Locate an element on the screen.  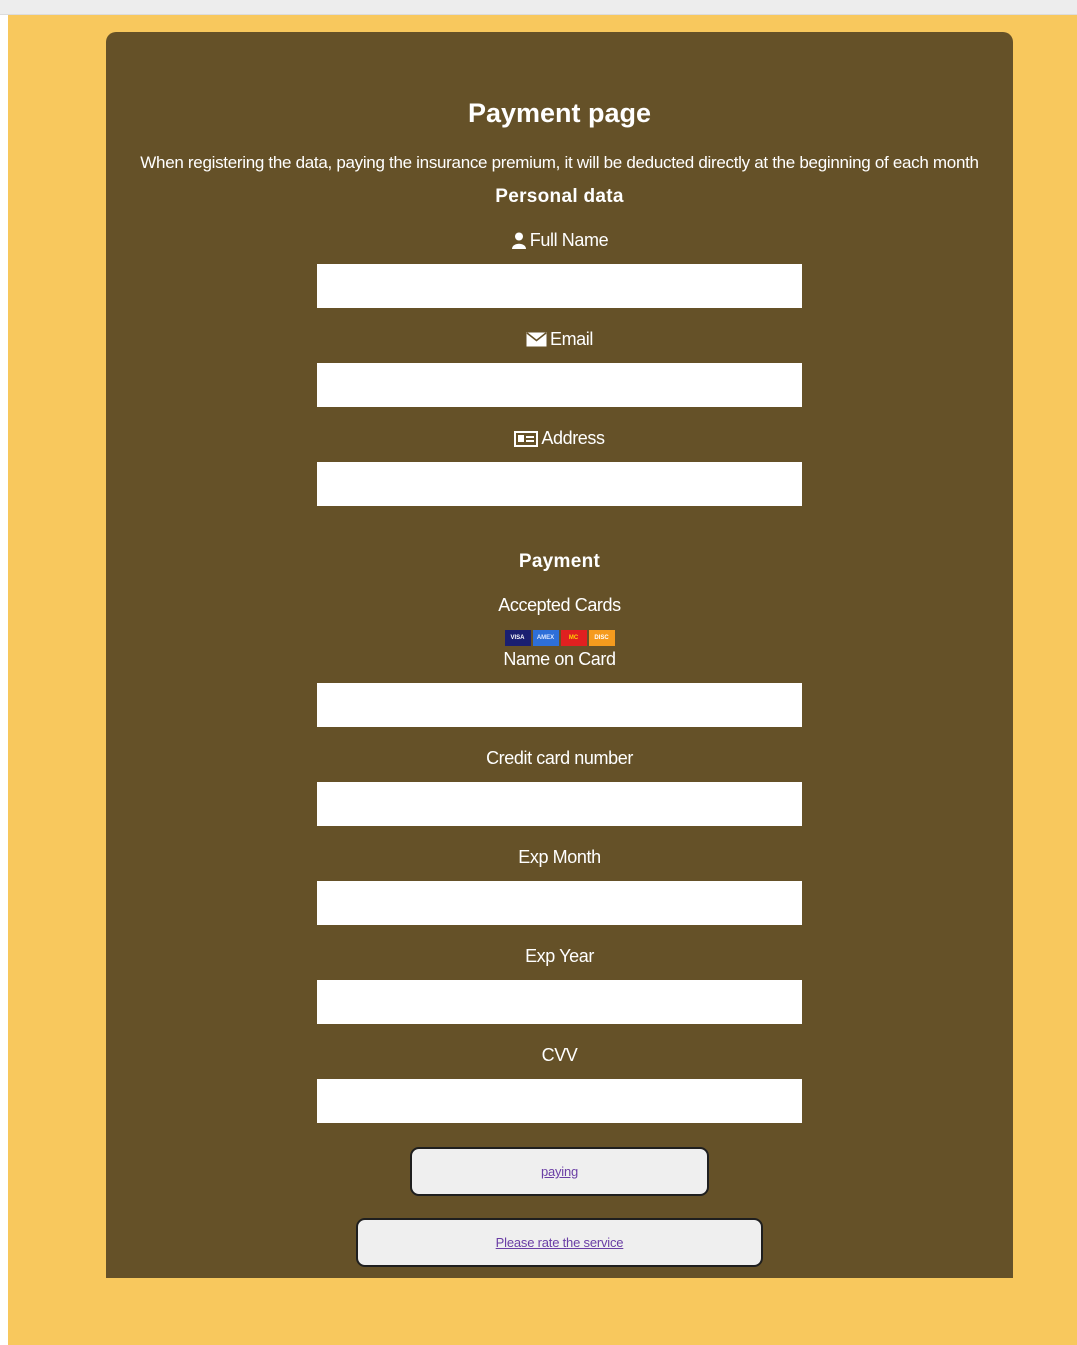
accepted-cards-text: Accepted Cards is located at coordinates (559, 605).